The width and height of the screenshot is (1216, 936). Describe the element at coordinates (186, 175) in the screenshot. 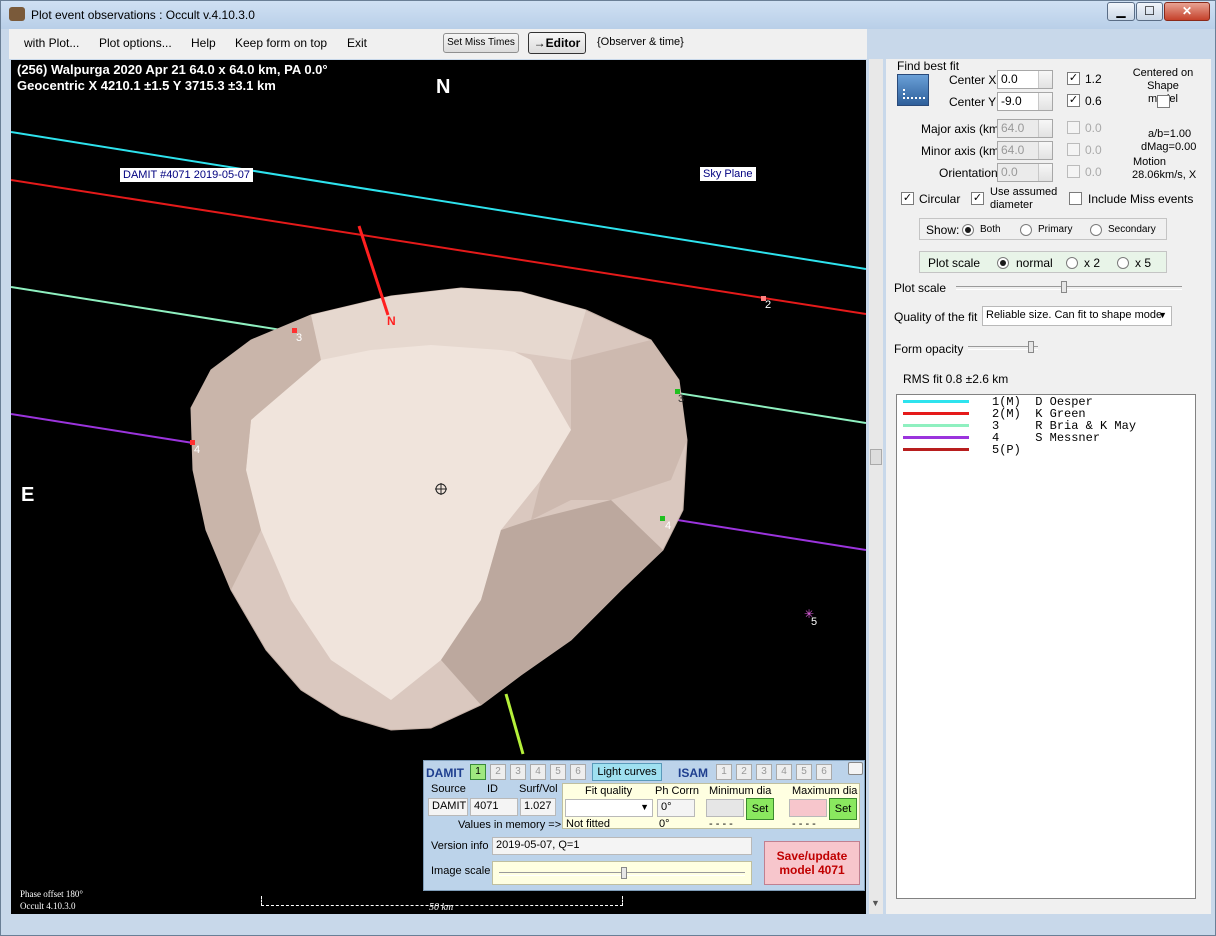

I see `damit-model-label: DAMIT #4071 2019-05-07` at that location.